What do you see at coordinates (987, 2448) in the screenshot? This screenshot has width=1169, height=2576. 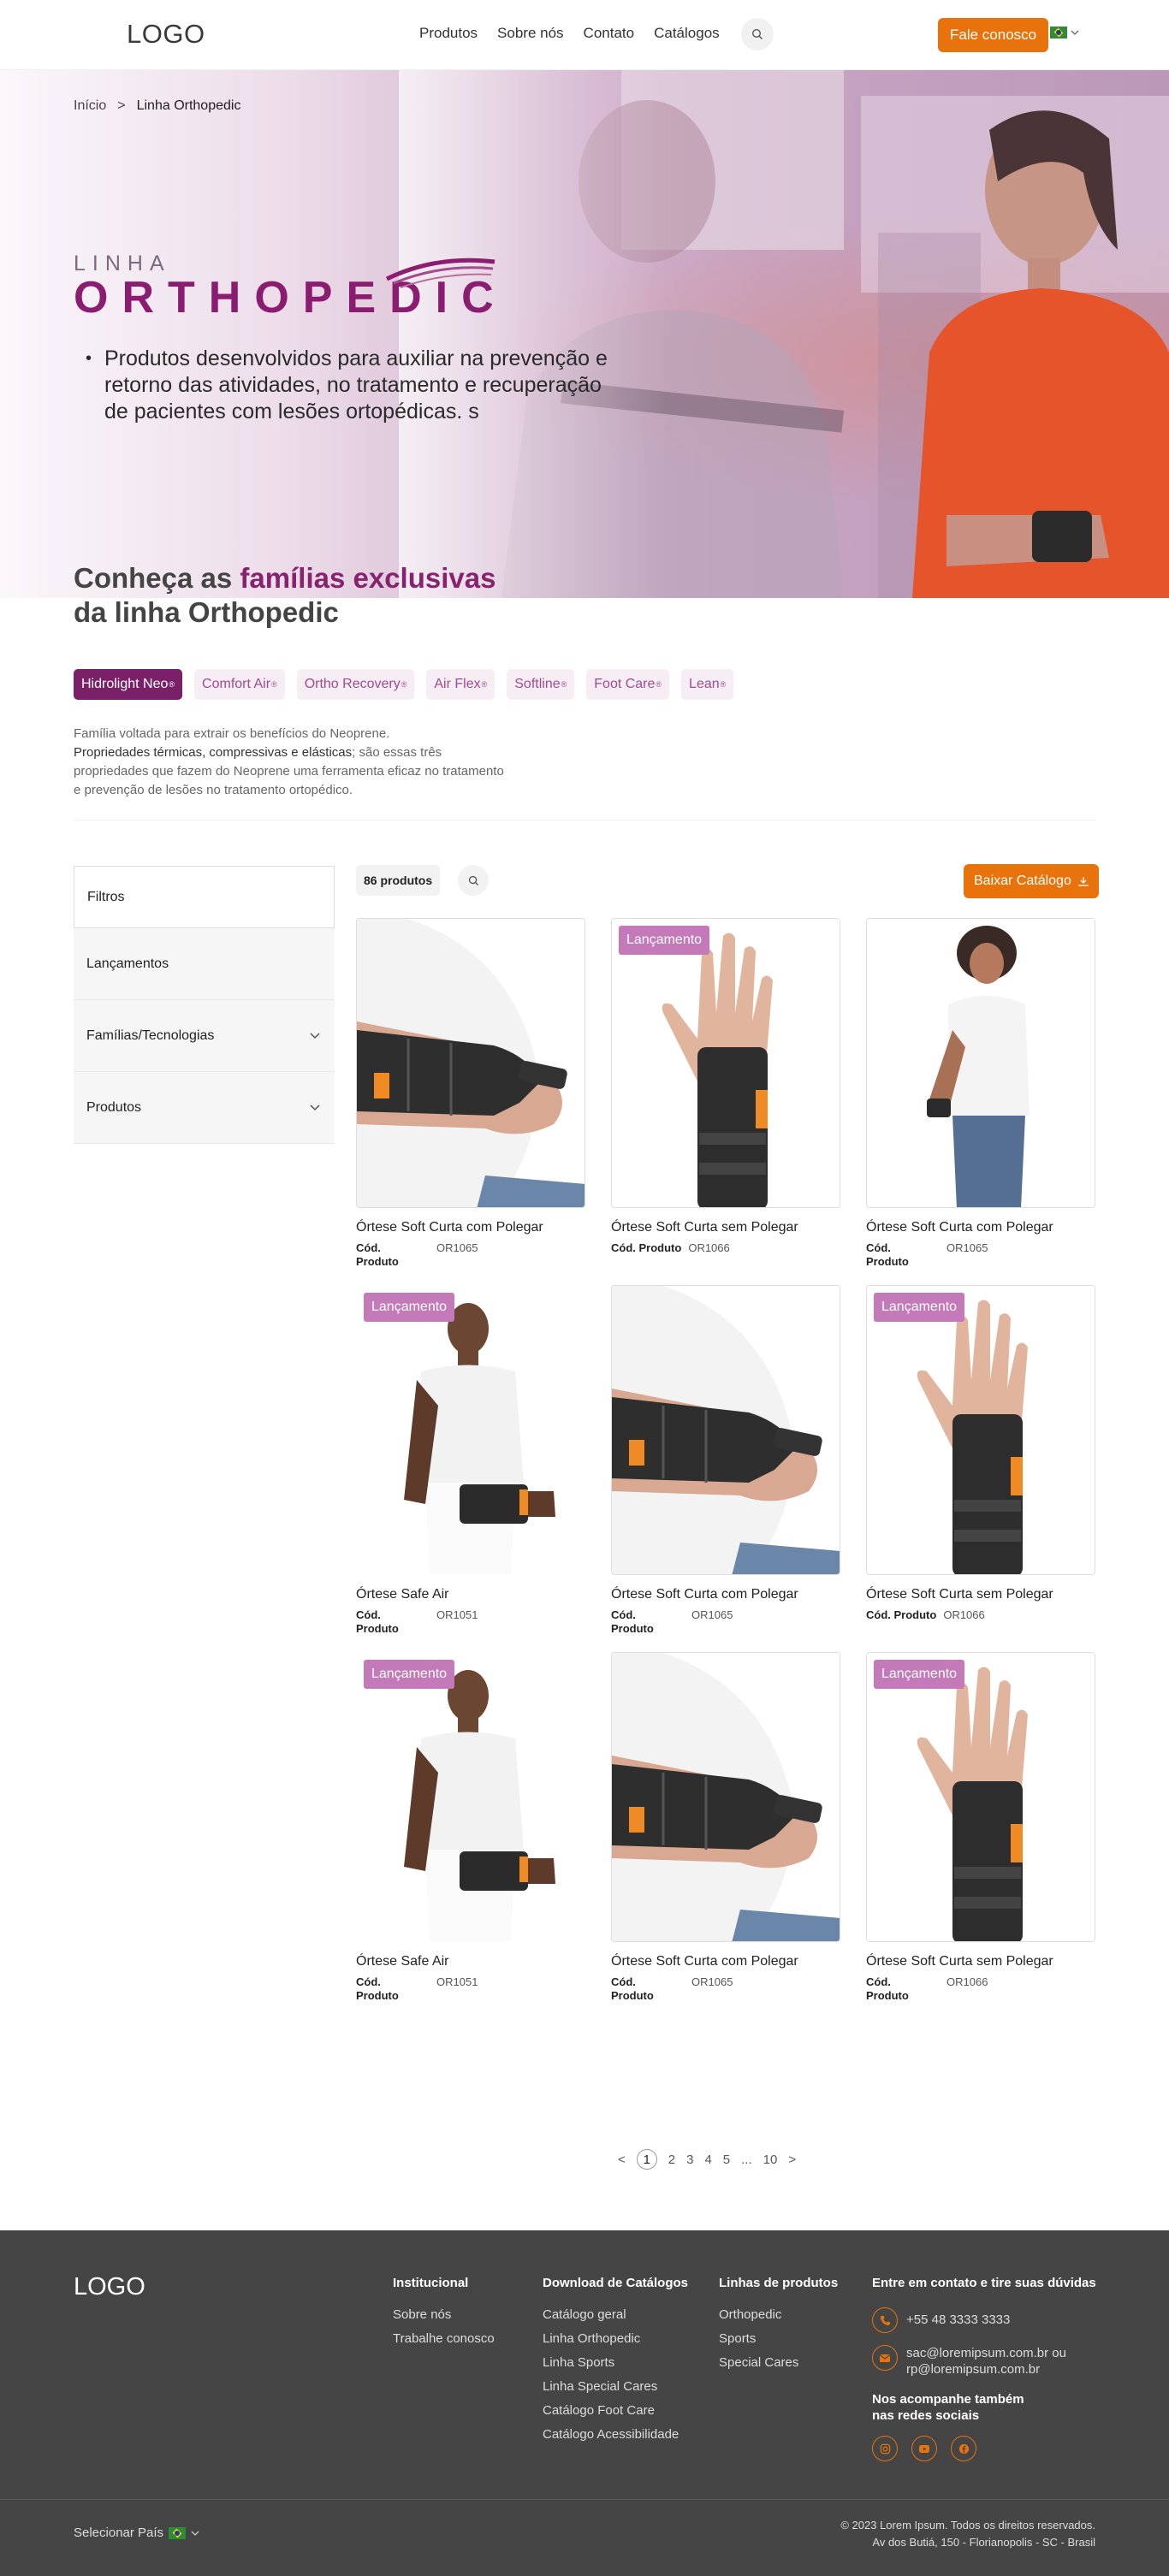 I see `social-links` at bounding box center [987, 2448].